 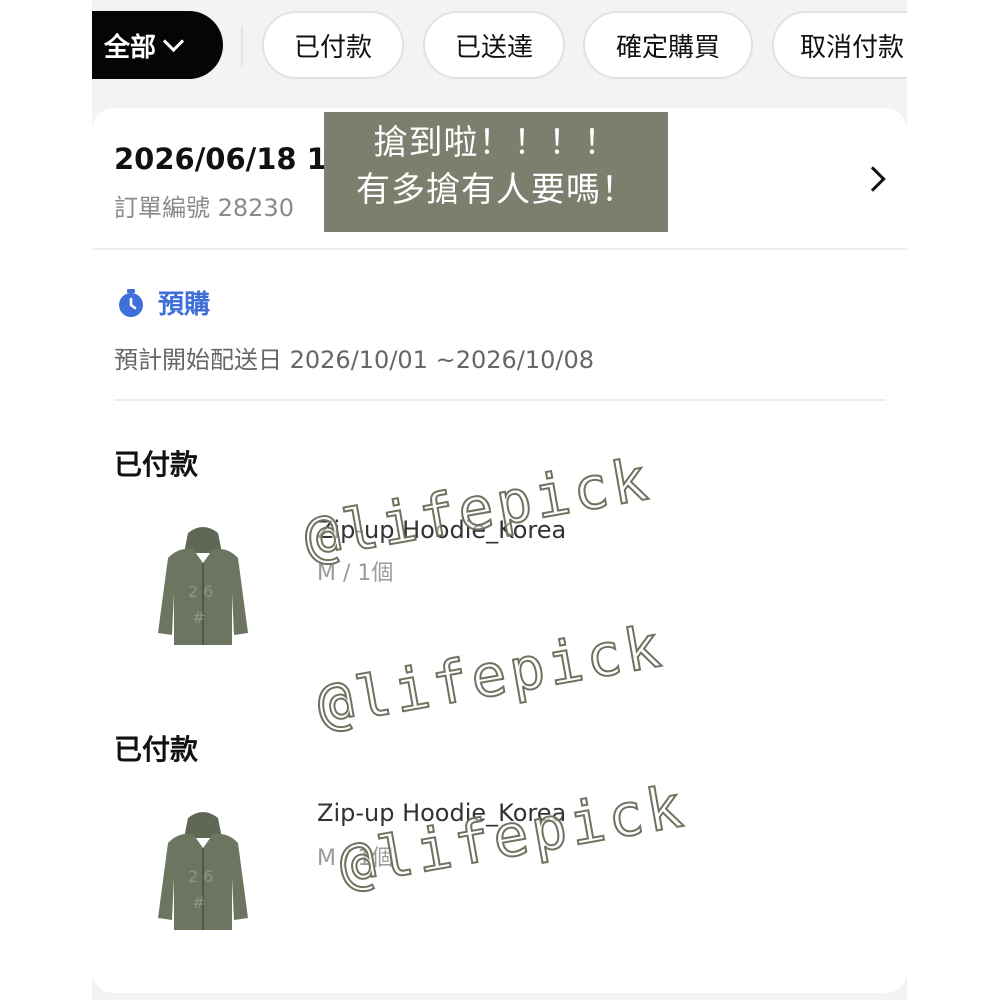 What do you see at coordinates (354, 360) in the screenshot?
I see `ship-date-range: 預計開始配送日 2026/10/01 ~2026/10/08` at bounding box center [354, 360].